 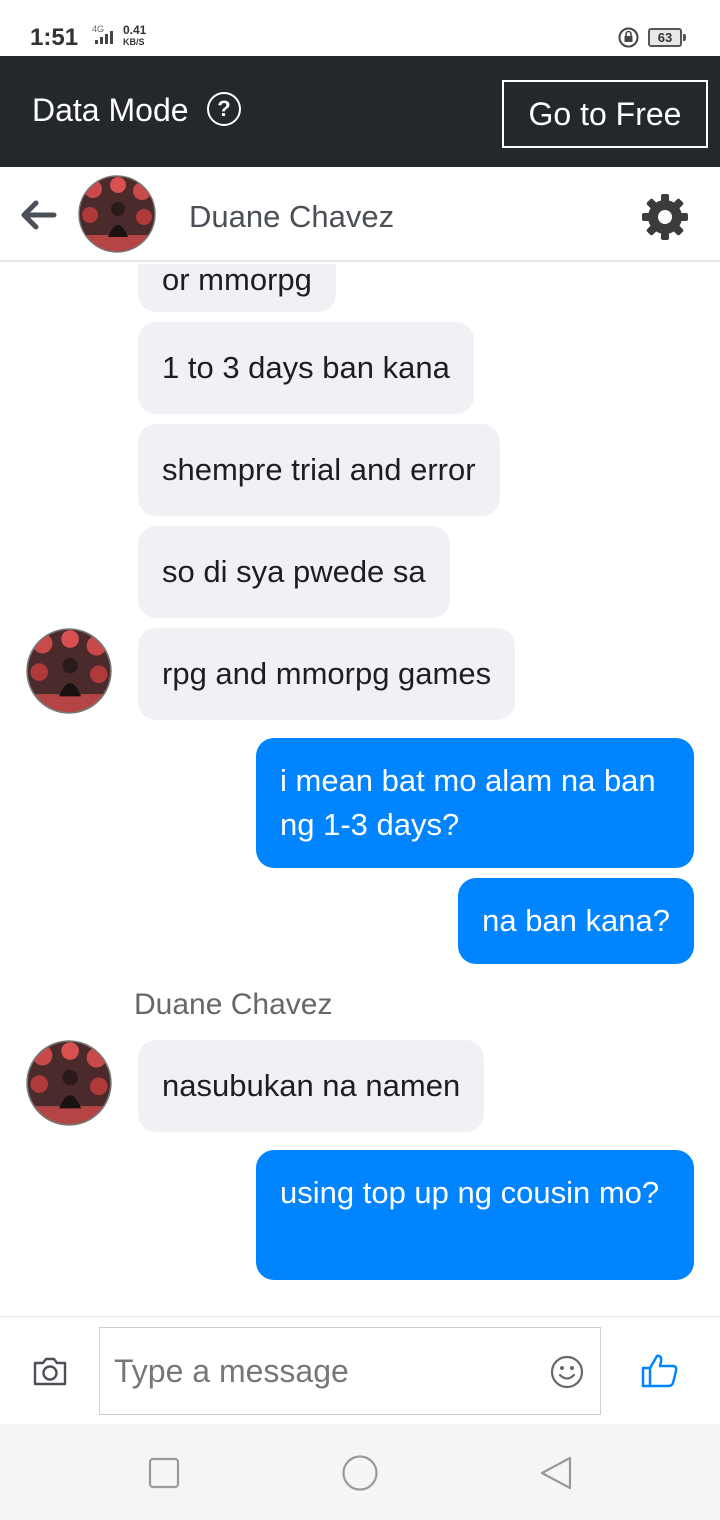 I want to click on contact-name: Duane Chavez, so click(x=291, y=217).